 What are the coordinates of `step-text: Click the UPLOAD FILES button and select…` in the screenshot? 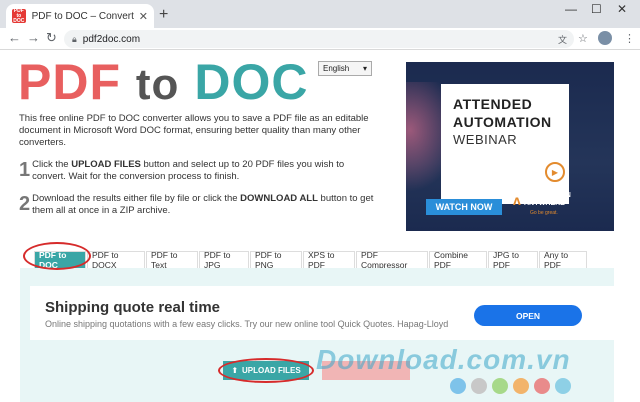 It's located at (188, 170).